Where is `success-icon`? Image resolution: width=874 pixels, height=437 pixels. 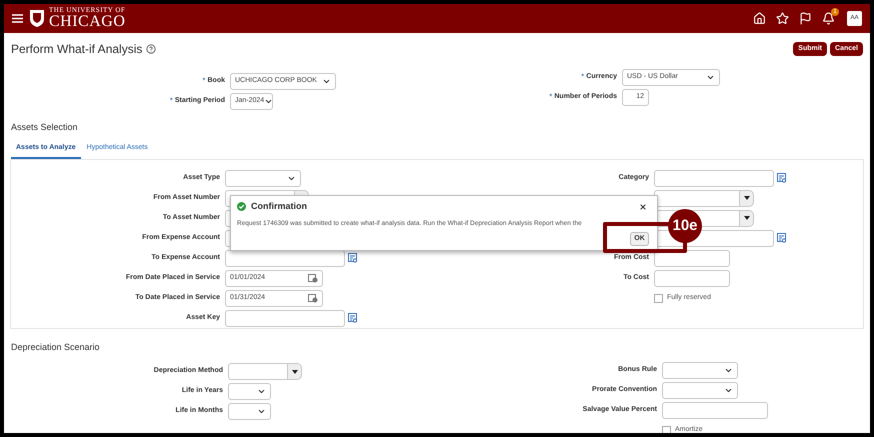
success-icon is located at coordinates (241, 207).